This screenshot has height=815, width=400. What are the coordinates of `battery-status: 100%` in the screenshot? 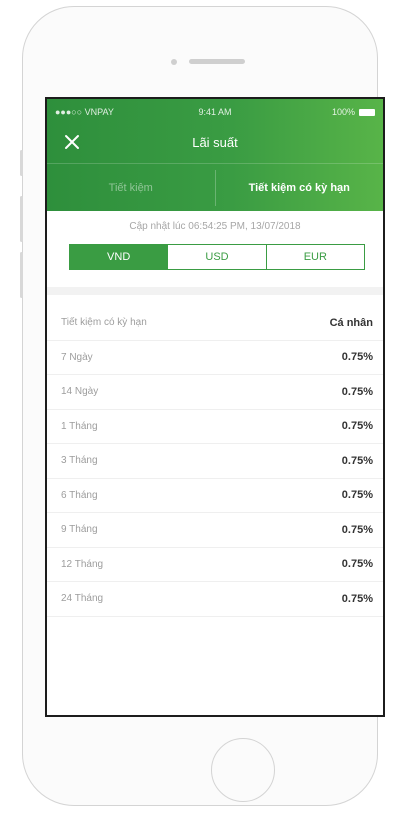 It's located at (353, 112).